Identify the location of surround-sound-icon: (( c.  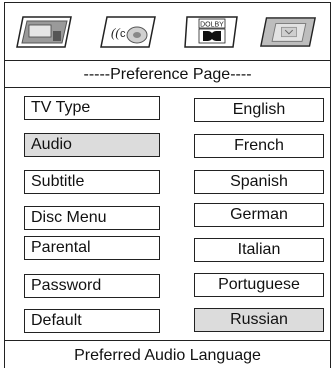
(128, 32).